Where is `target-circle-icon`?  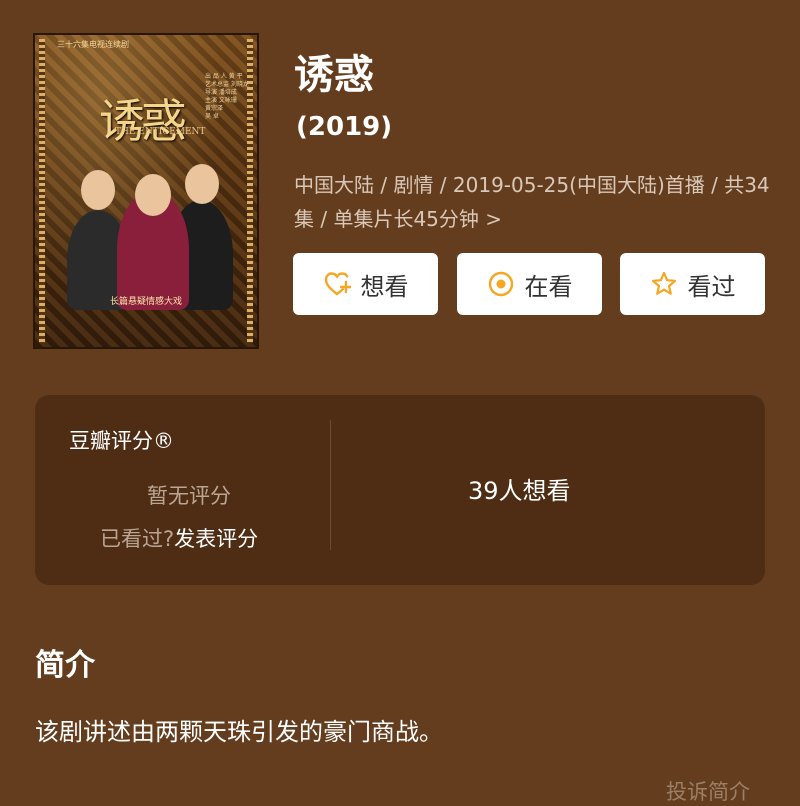
target-circle-icon is located at coordinates (500, 284).